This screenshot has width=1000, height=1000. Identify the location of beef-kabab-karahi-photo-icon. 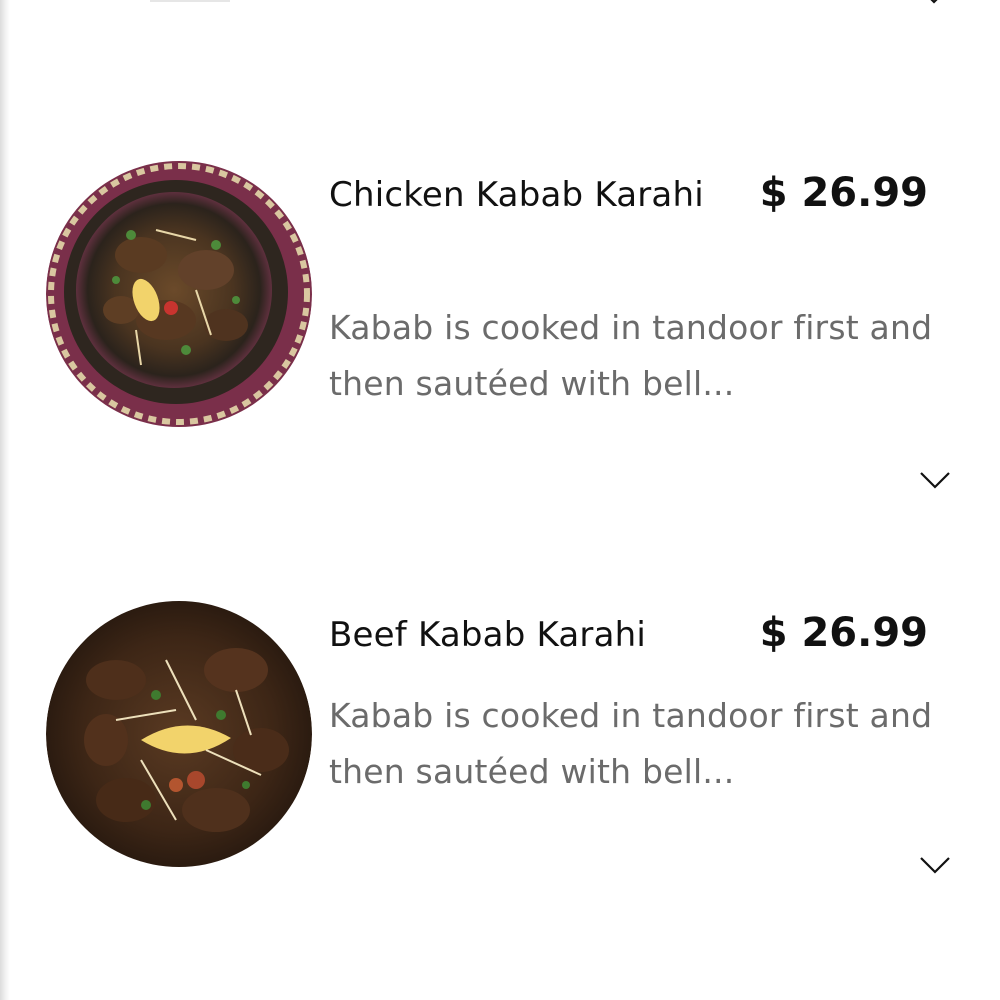
(179, 734).